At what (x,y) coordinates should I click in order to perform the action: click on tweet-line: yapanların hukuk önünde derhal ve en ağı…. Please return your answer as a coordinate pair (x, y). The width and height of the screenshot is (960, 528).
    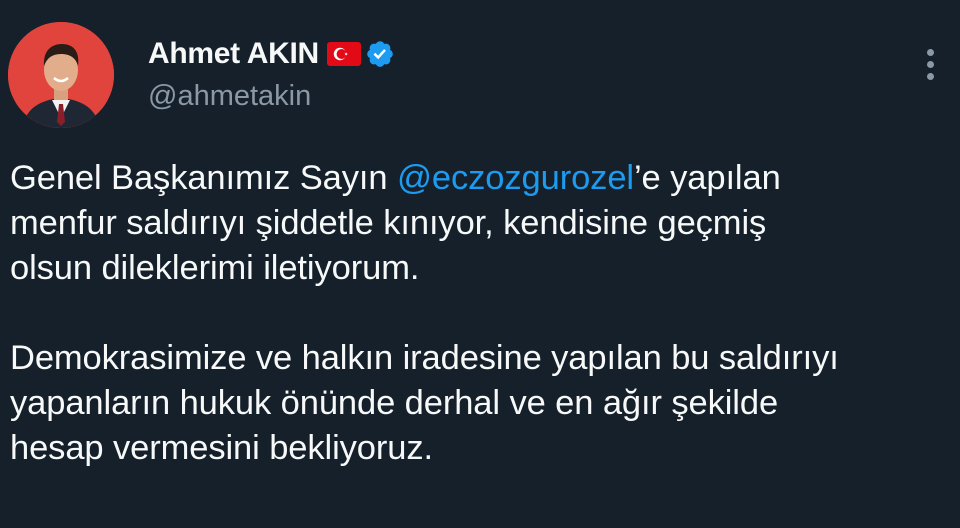
    Looking at the image, I should click on (394, 403).